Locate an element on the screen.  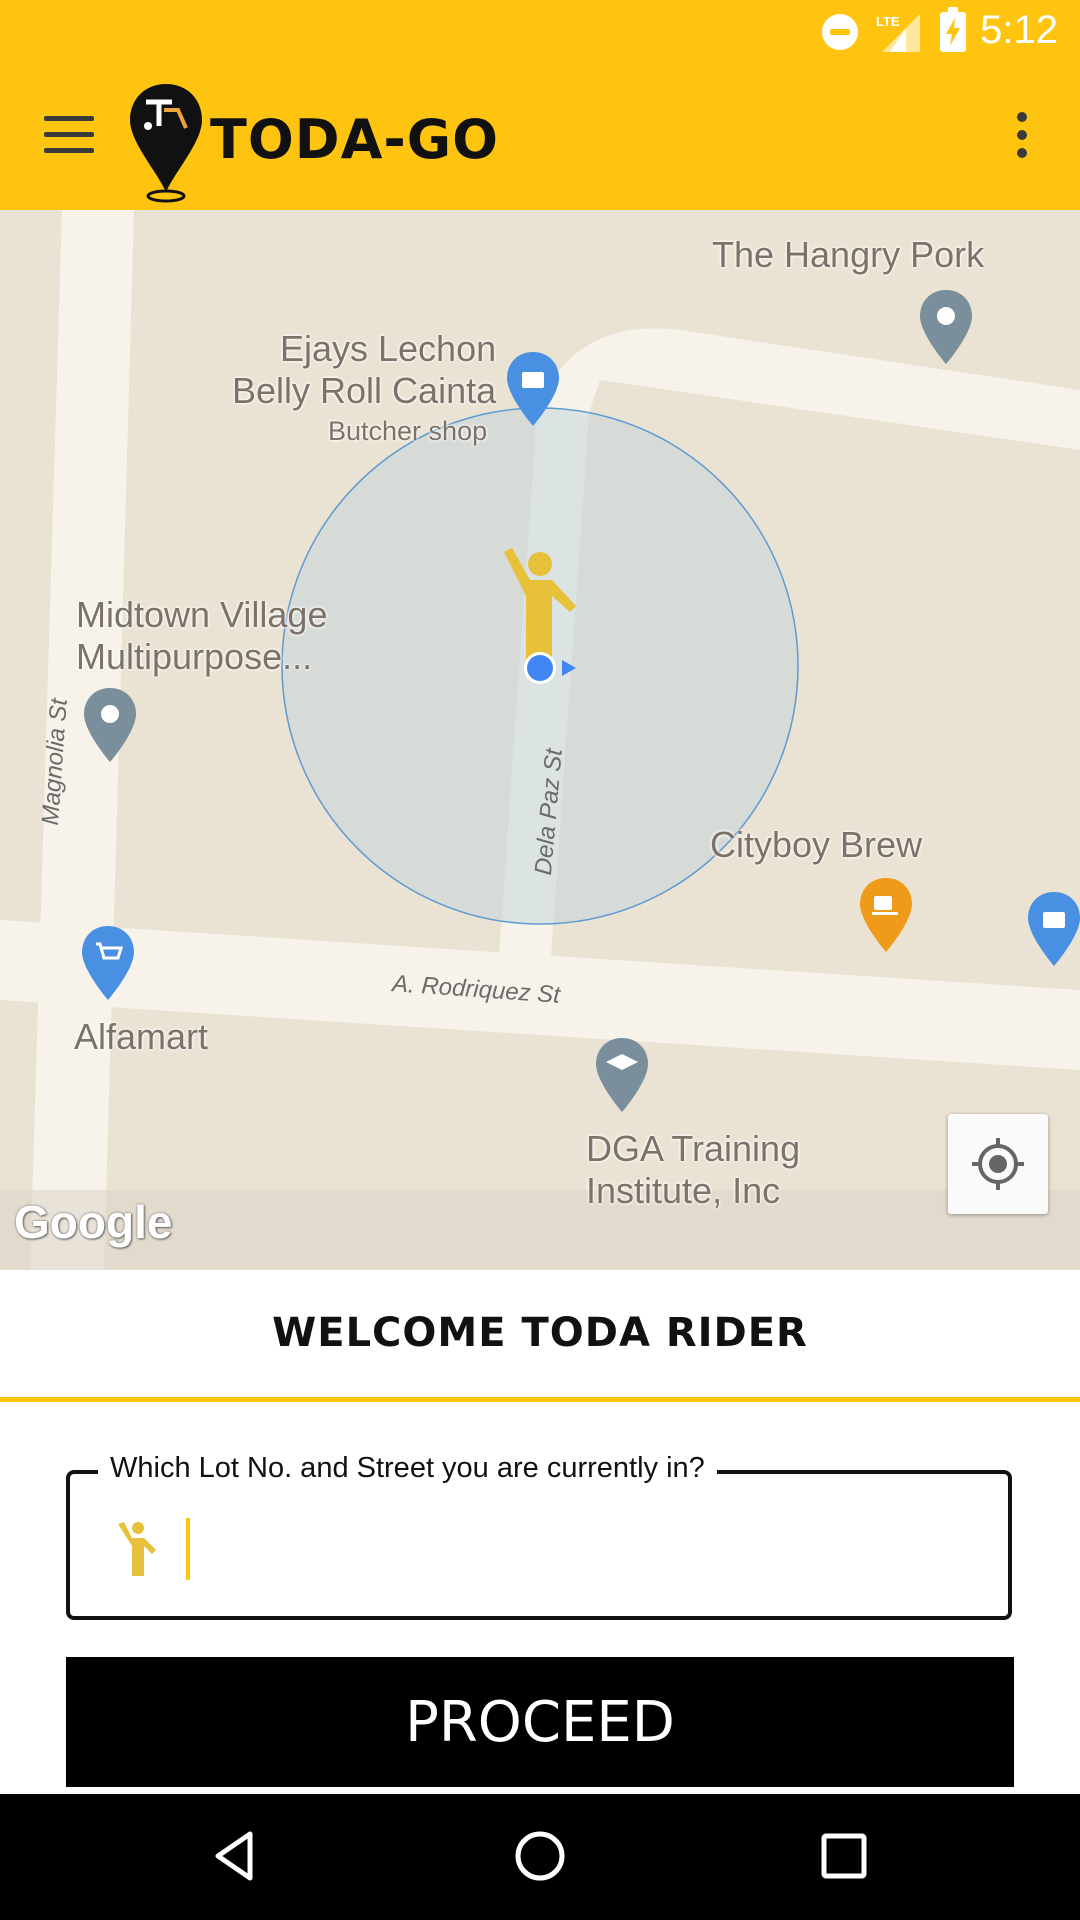
home-icon is located at coordinates (540, 1856).